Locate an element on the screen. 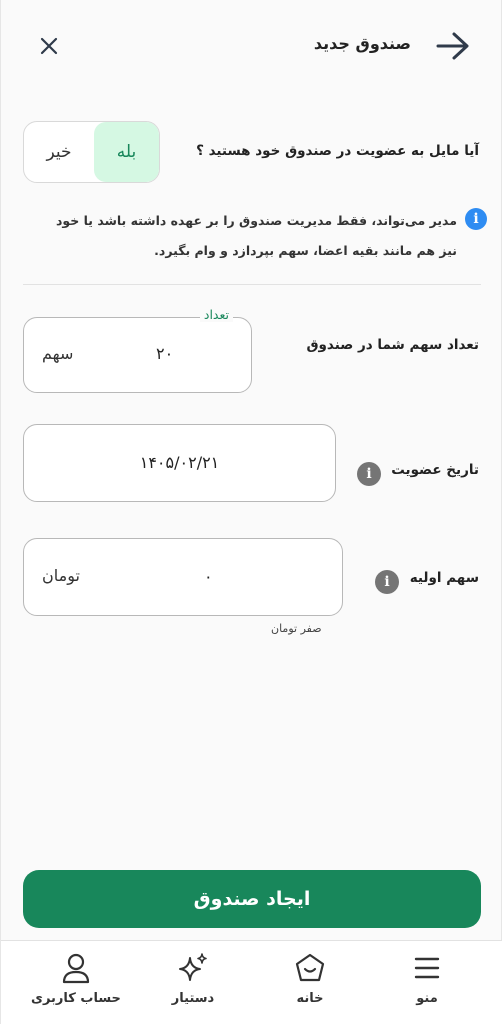 The height and width of the screenshot is (1024, 502). shares-unit: سهم is located at coordinates (58, 353).